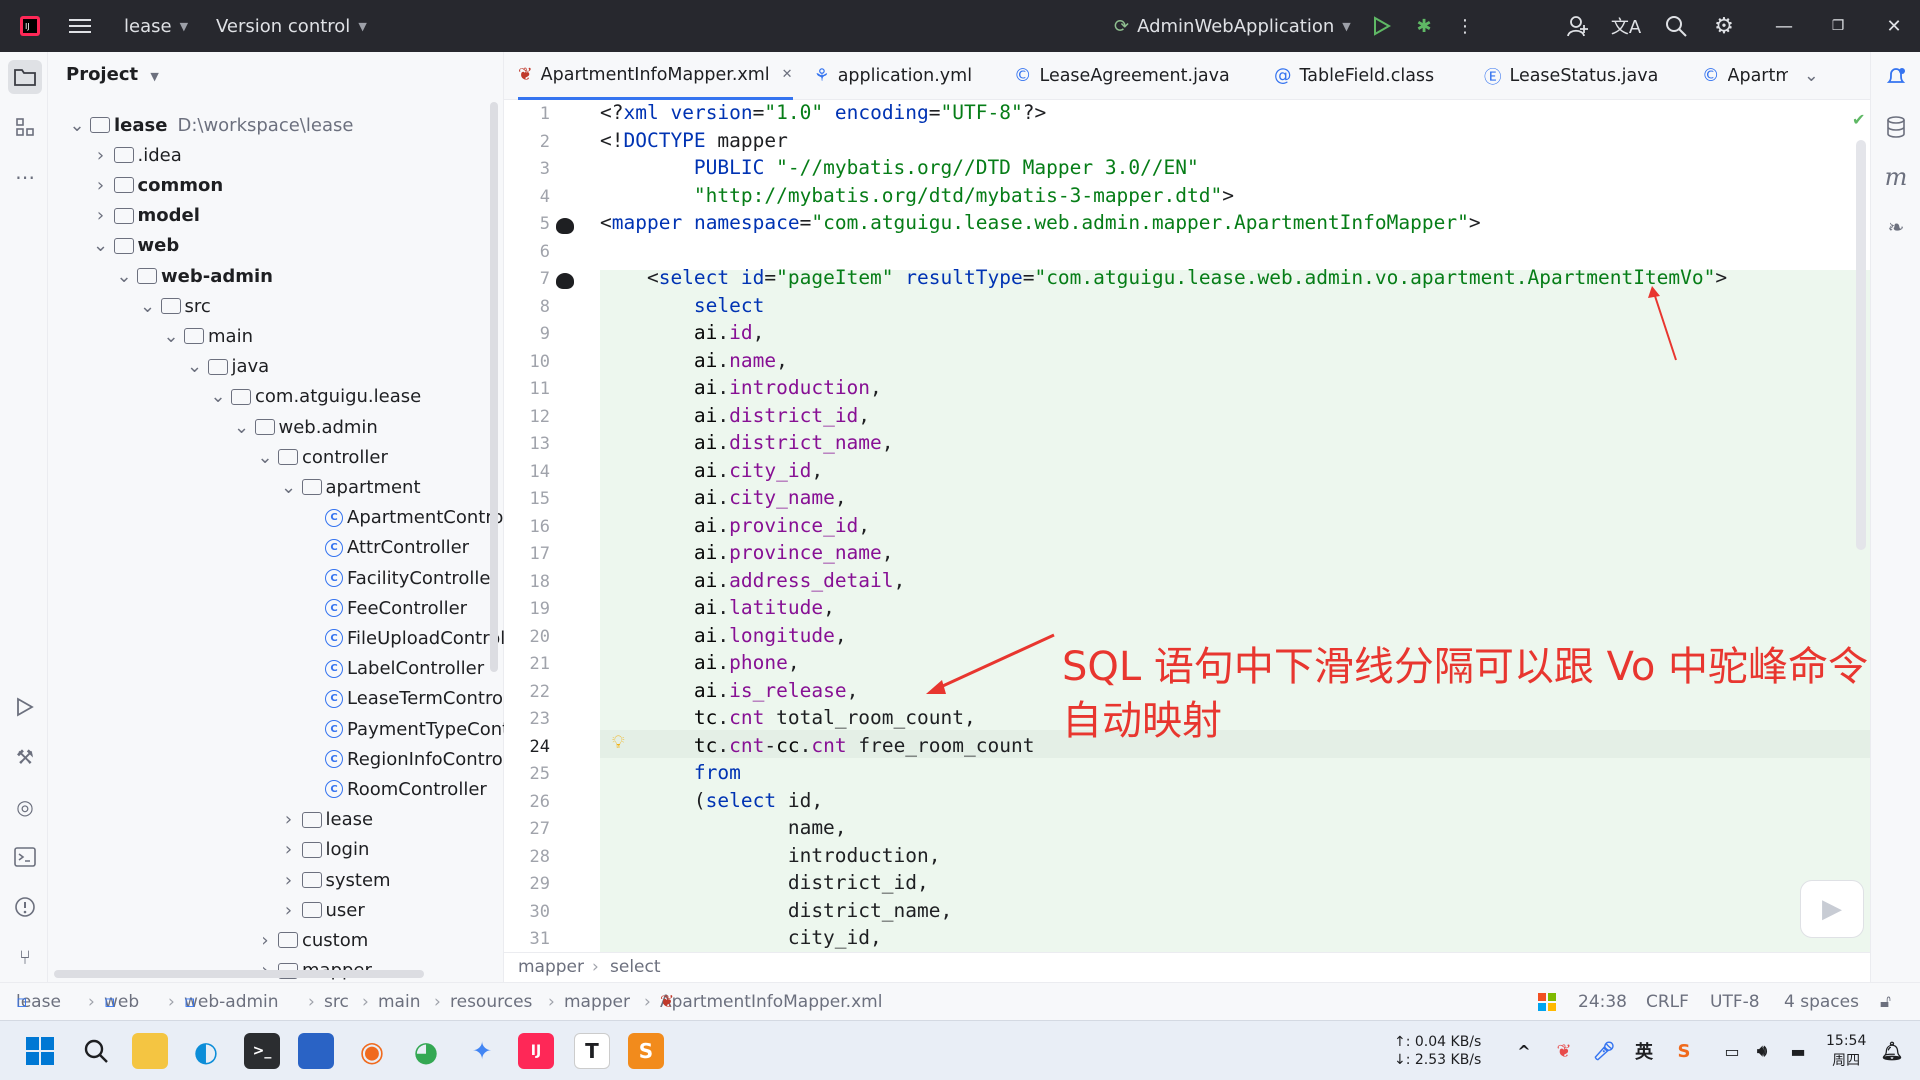 The height and width of the screenshot is (1080, 1920). Describe the element at coordinates (1896, 77) in the screenshot. I see `notifications-bell-icon` at that location.